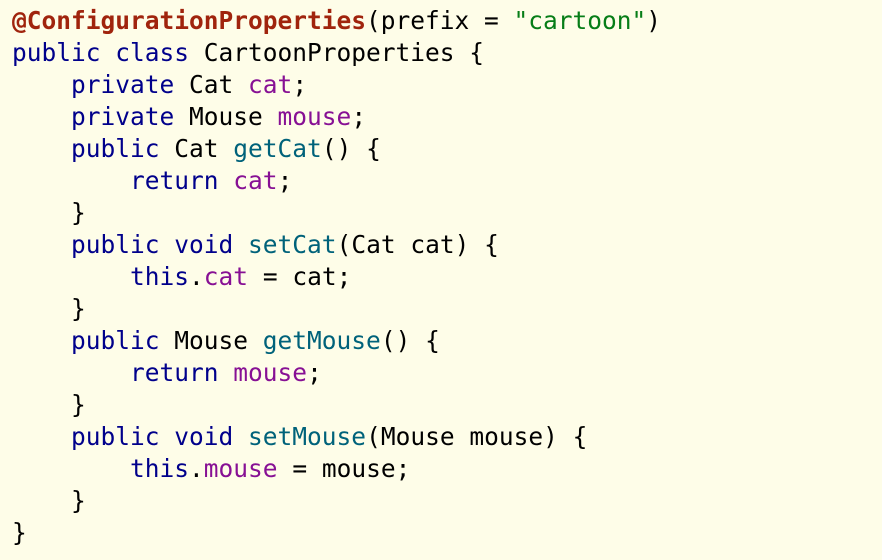 The image size is (882, 560). I want to click on code-line: public void setCat(Cat cat) {, so click(447, 245).